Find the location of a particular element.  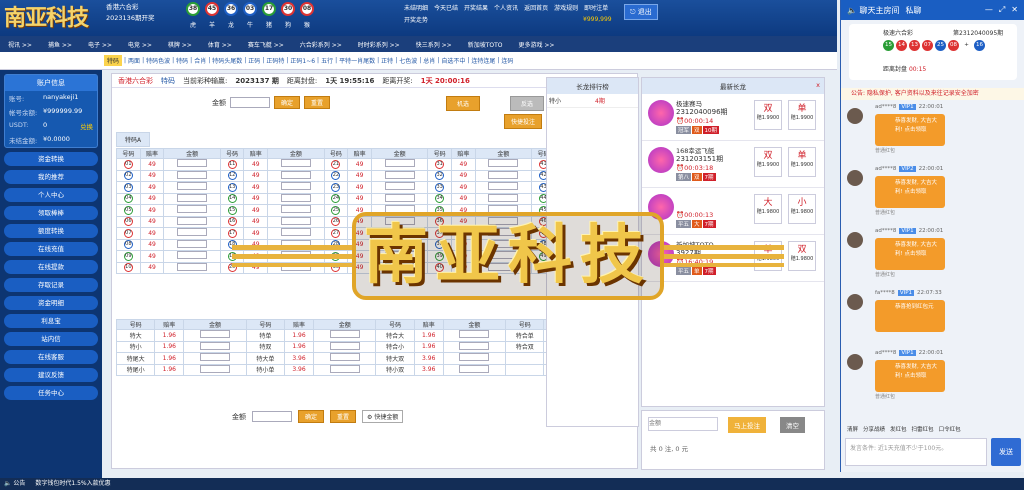

card-bet-1: 大赔1.9800 is located at coordinates (768, 209).